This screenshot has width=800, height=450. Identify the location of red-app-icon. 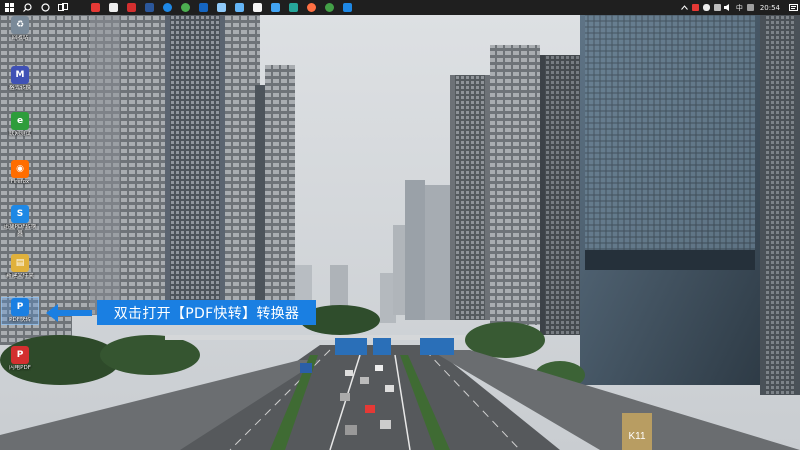
(131, 7).